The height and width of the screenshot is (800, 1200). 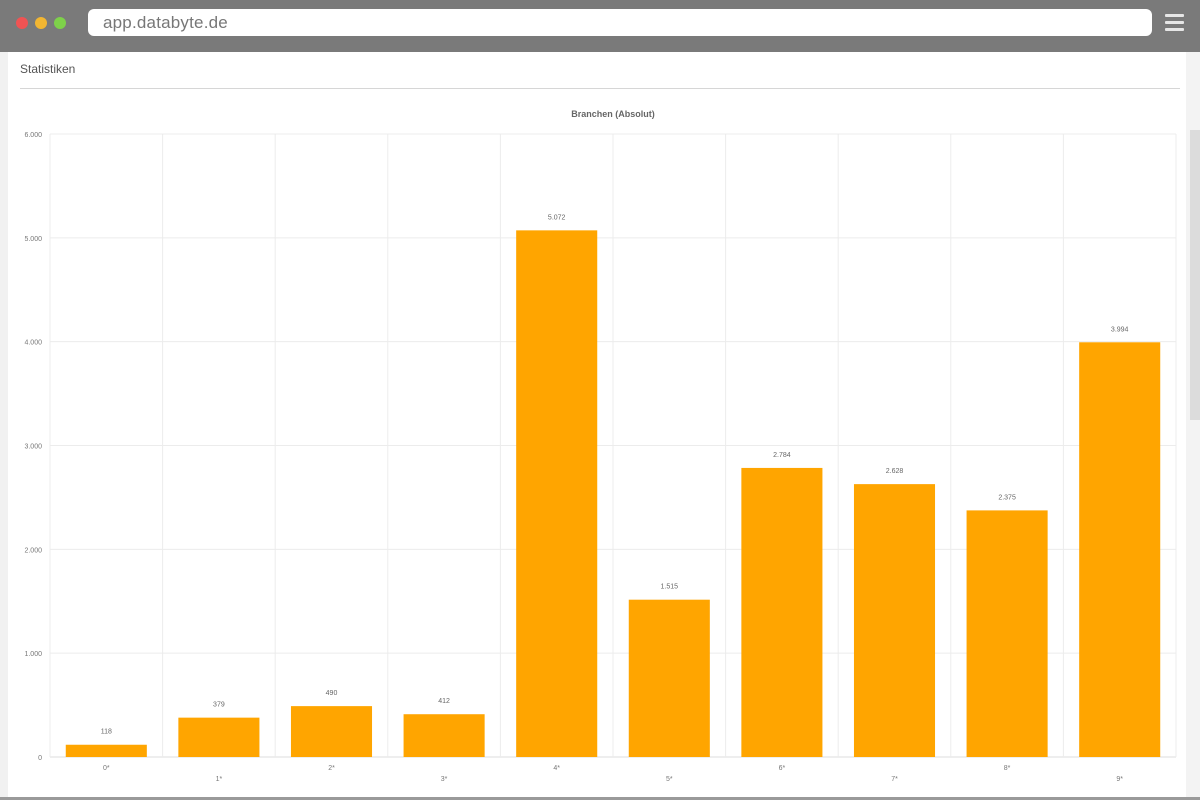 I want to click on y-tick-label: 0, so click(x=40, y=758).